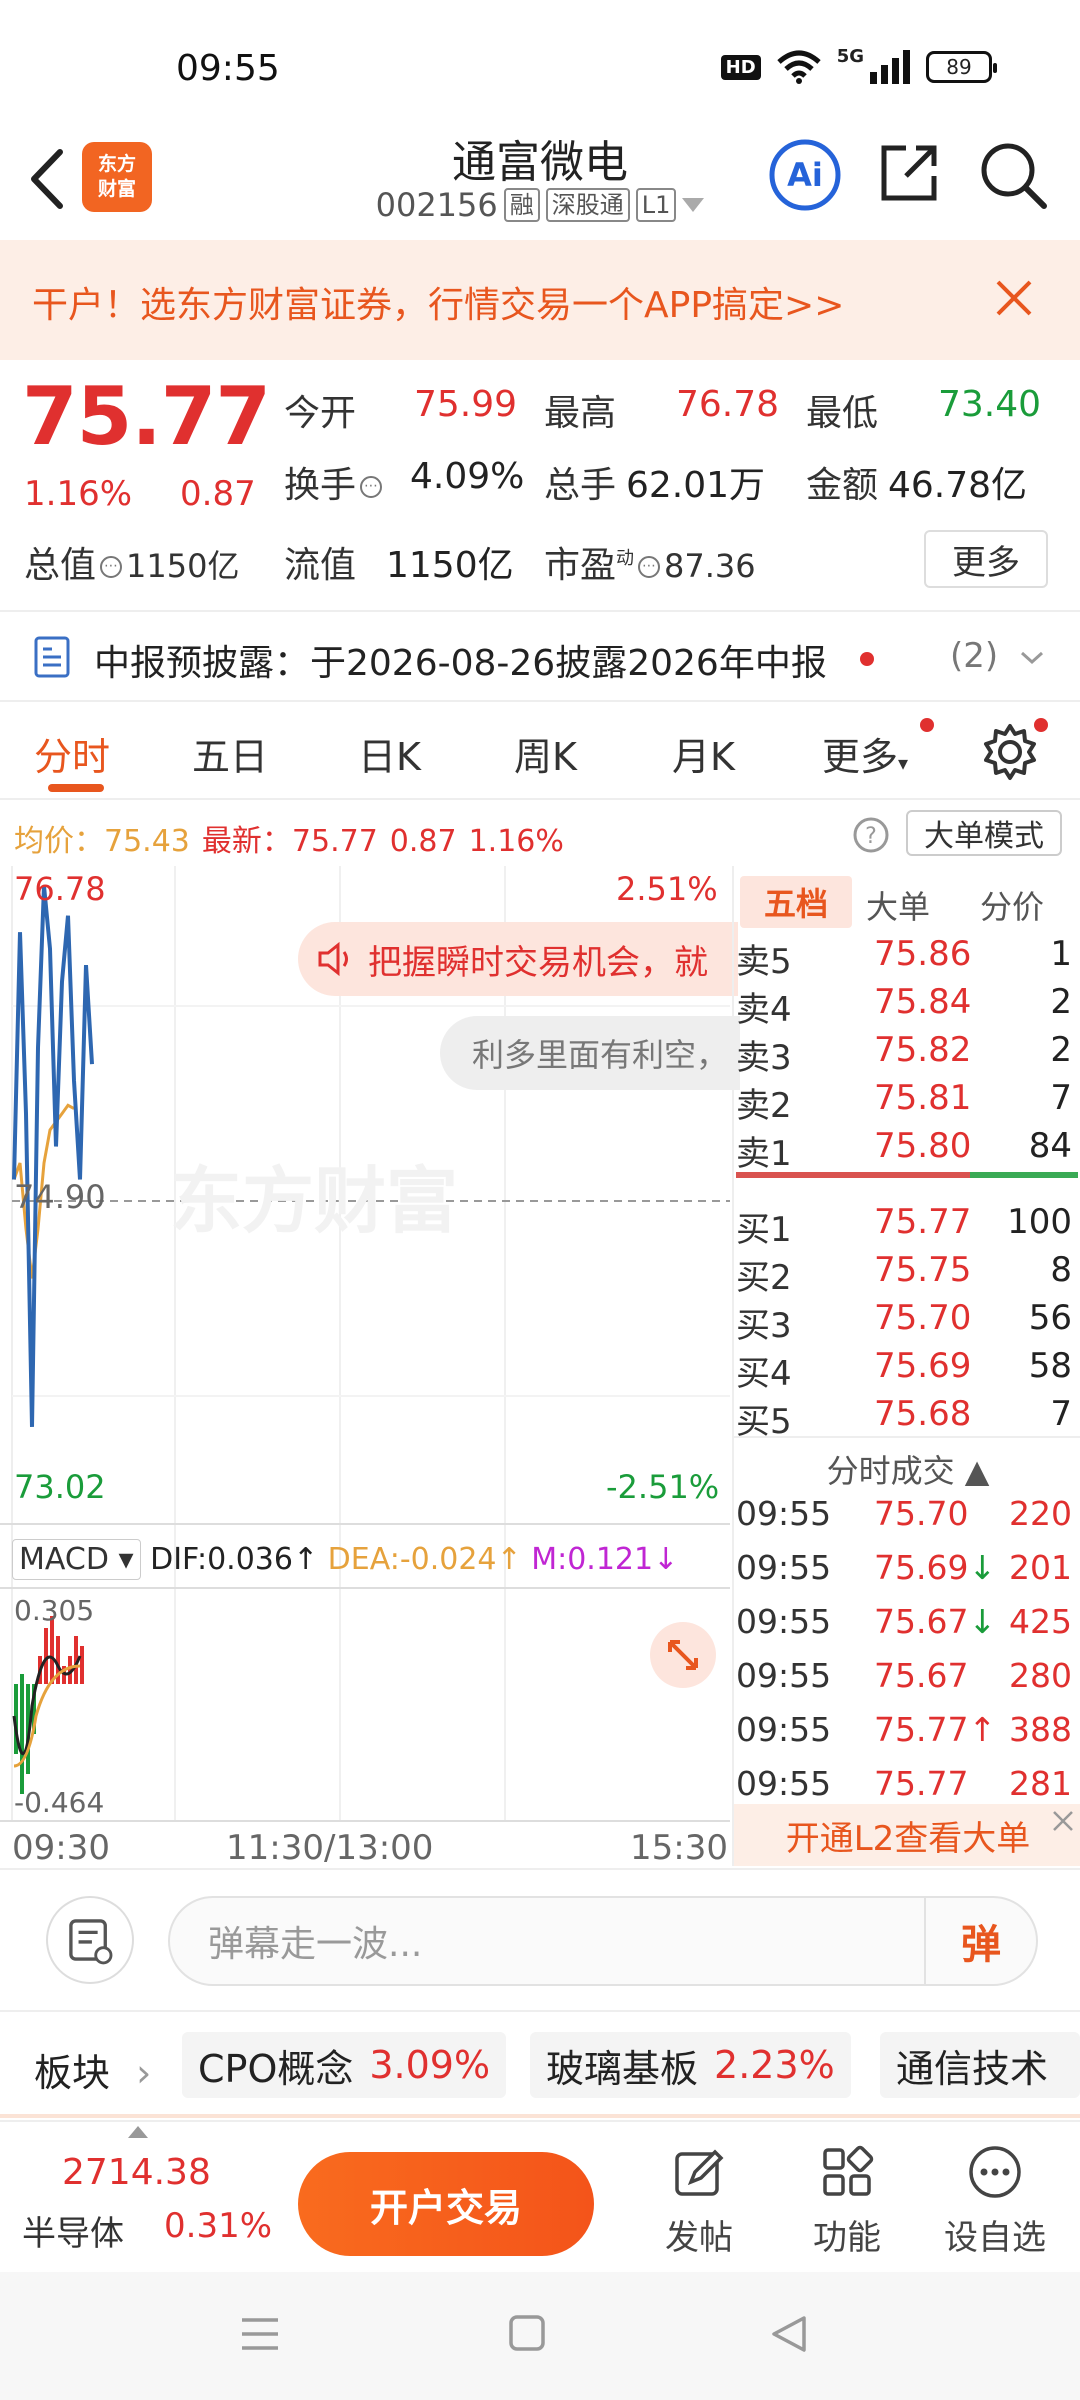 This screenshot has height=2400, width=1080. What do you see at coordinates (144, 2073) in the screenshot?
I see `chevron-right-icon: ›` at bounding box center [144, 2073].